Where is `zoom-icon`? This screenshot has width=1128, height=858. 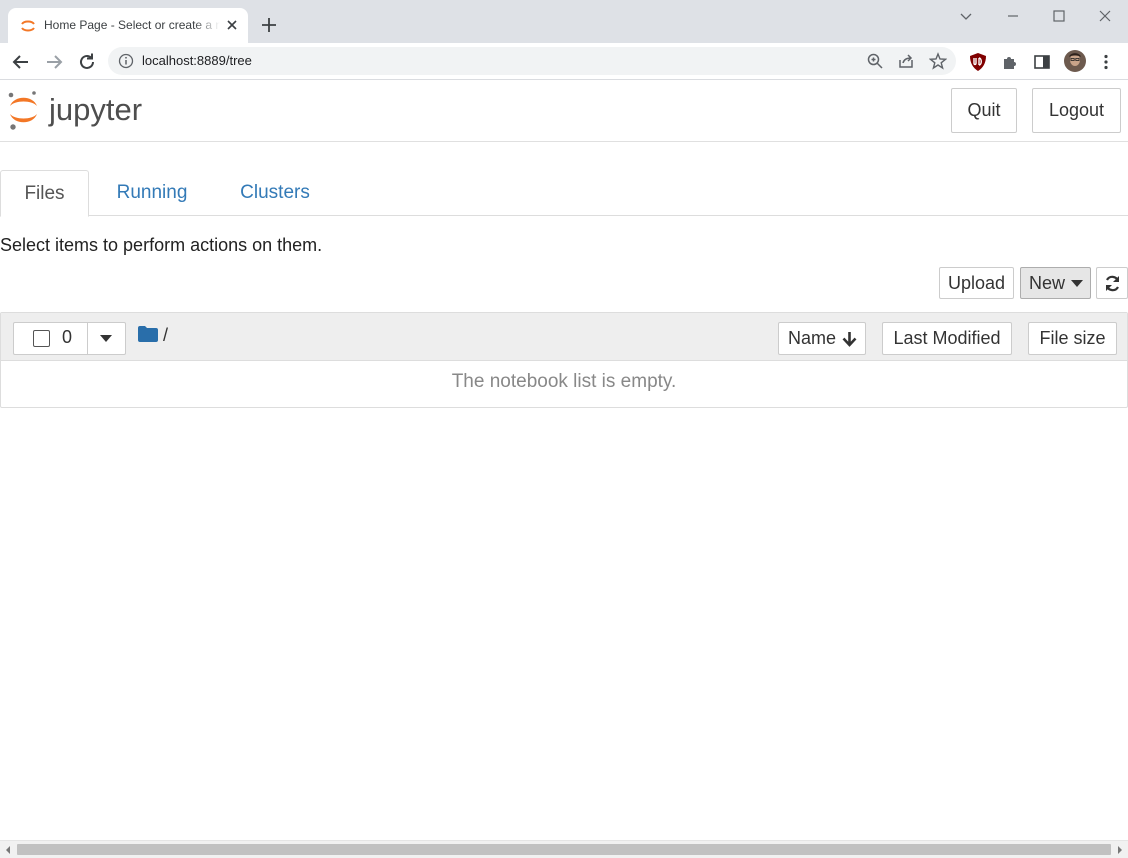
zoom-icon is located at coordinates (875, 61).